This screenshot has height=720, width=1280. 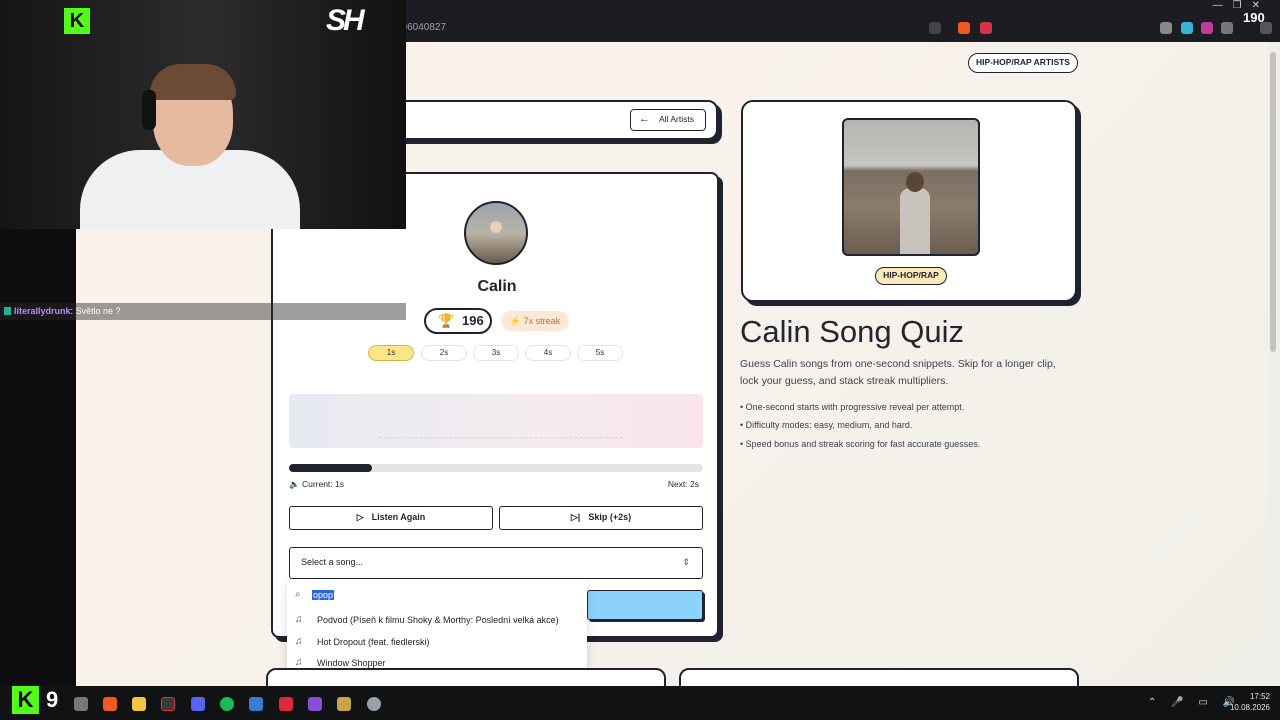 What do you see at coordinates (496, 468) in the screenshot?
I see `snippet-progress-bar` at bounding box center [496, 468].